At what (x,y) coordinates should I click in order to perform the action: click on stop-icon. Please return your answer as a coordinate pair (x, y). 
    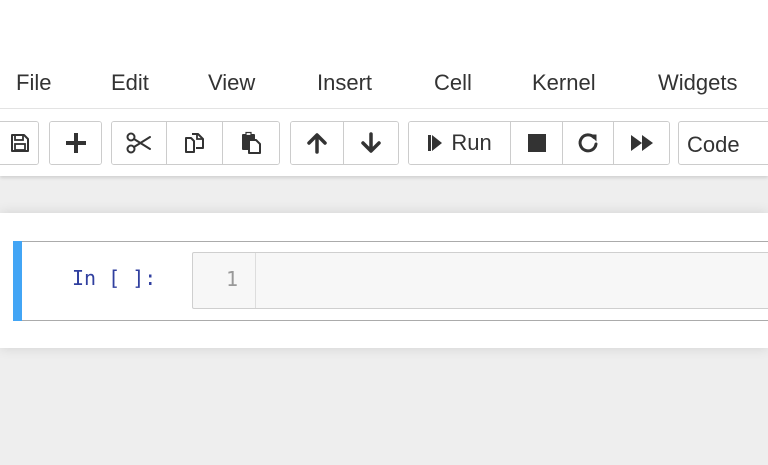
    Looking at the image, I should click on (536, 143).